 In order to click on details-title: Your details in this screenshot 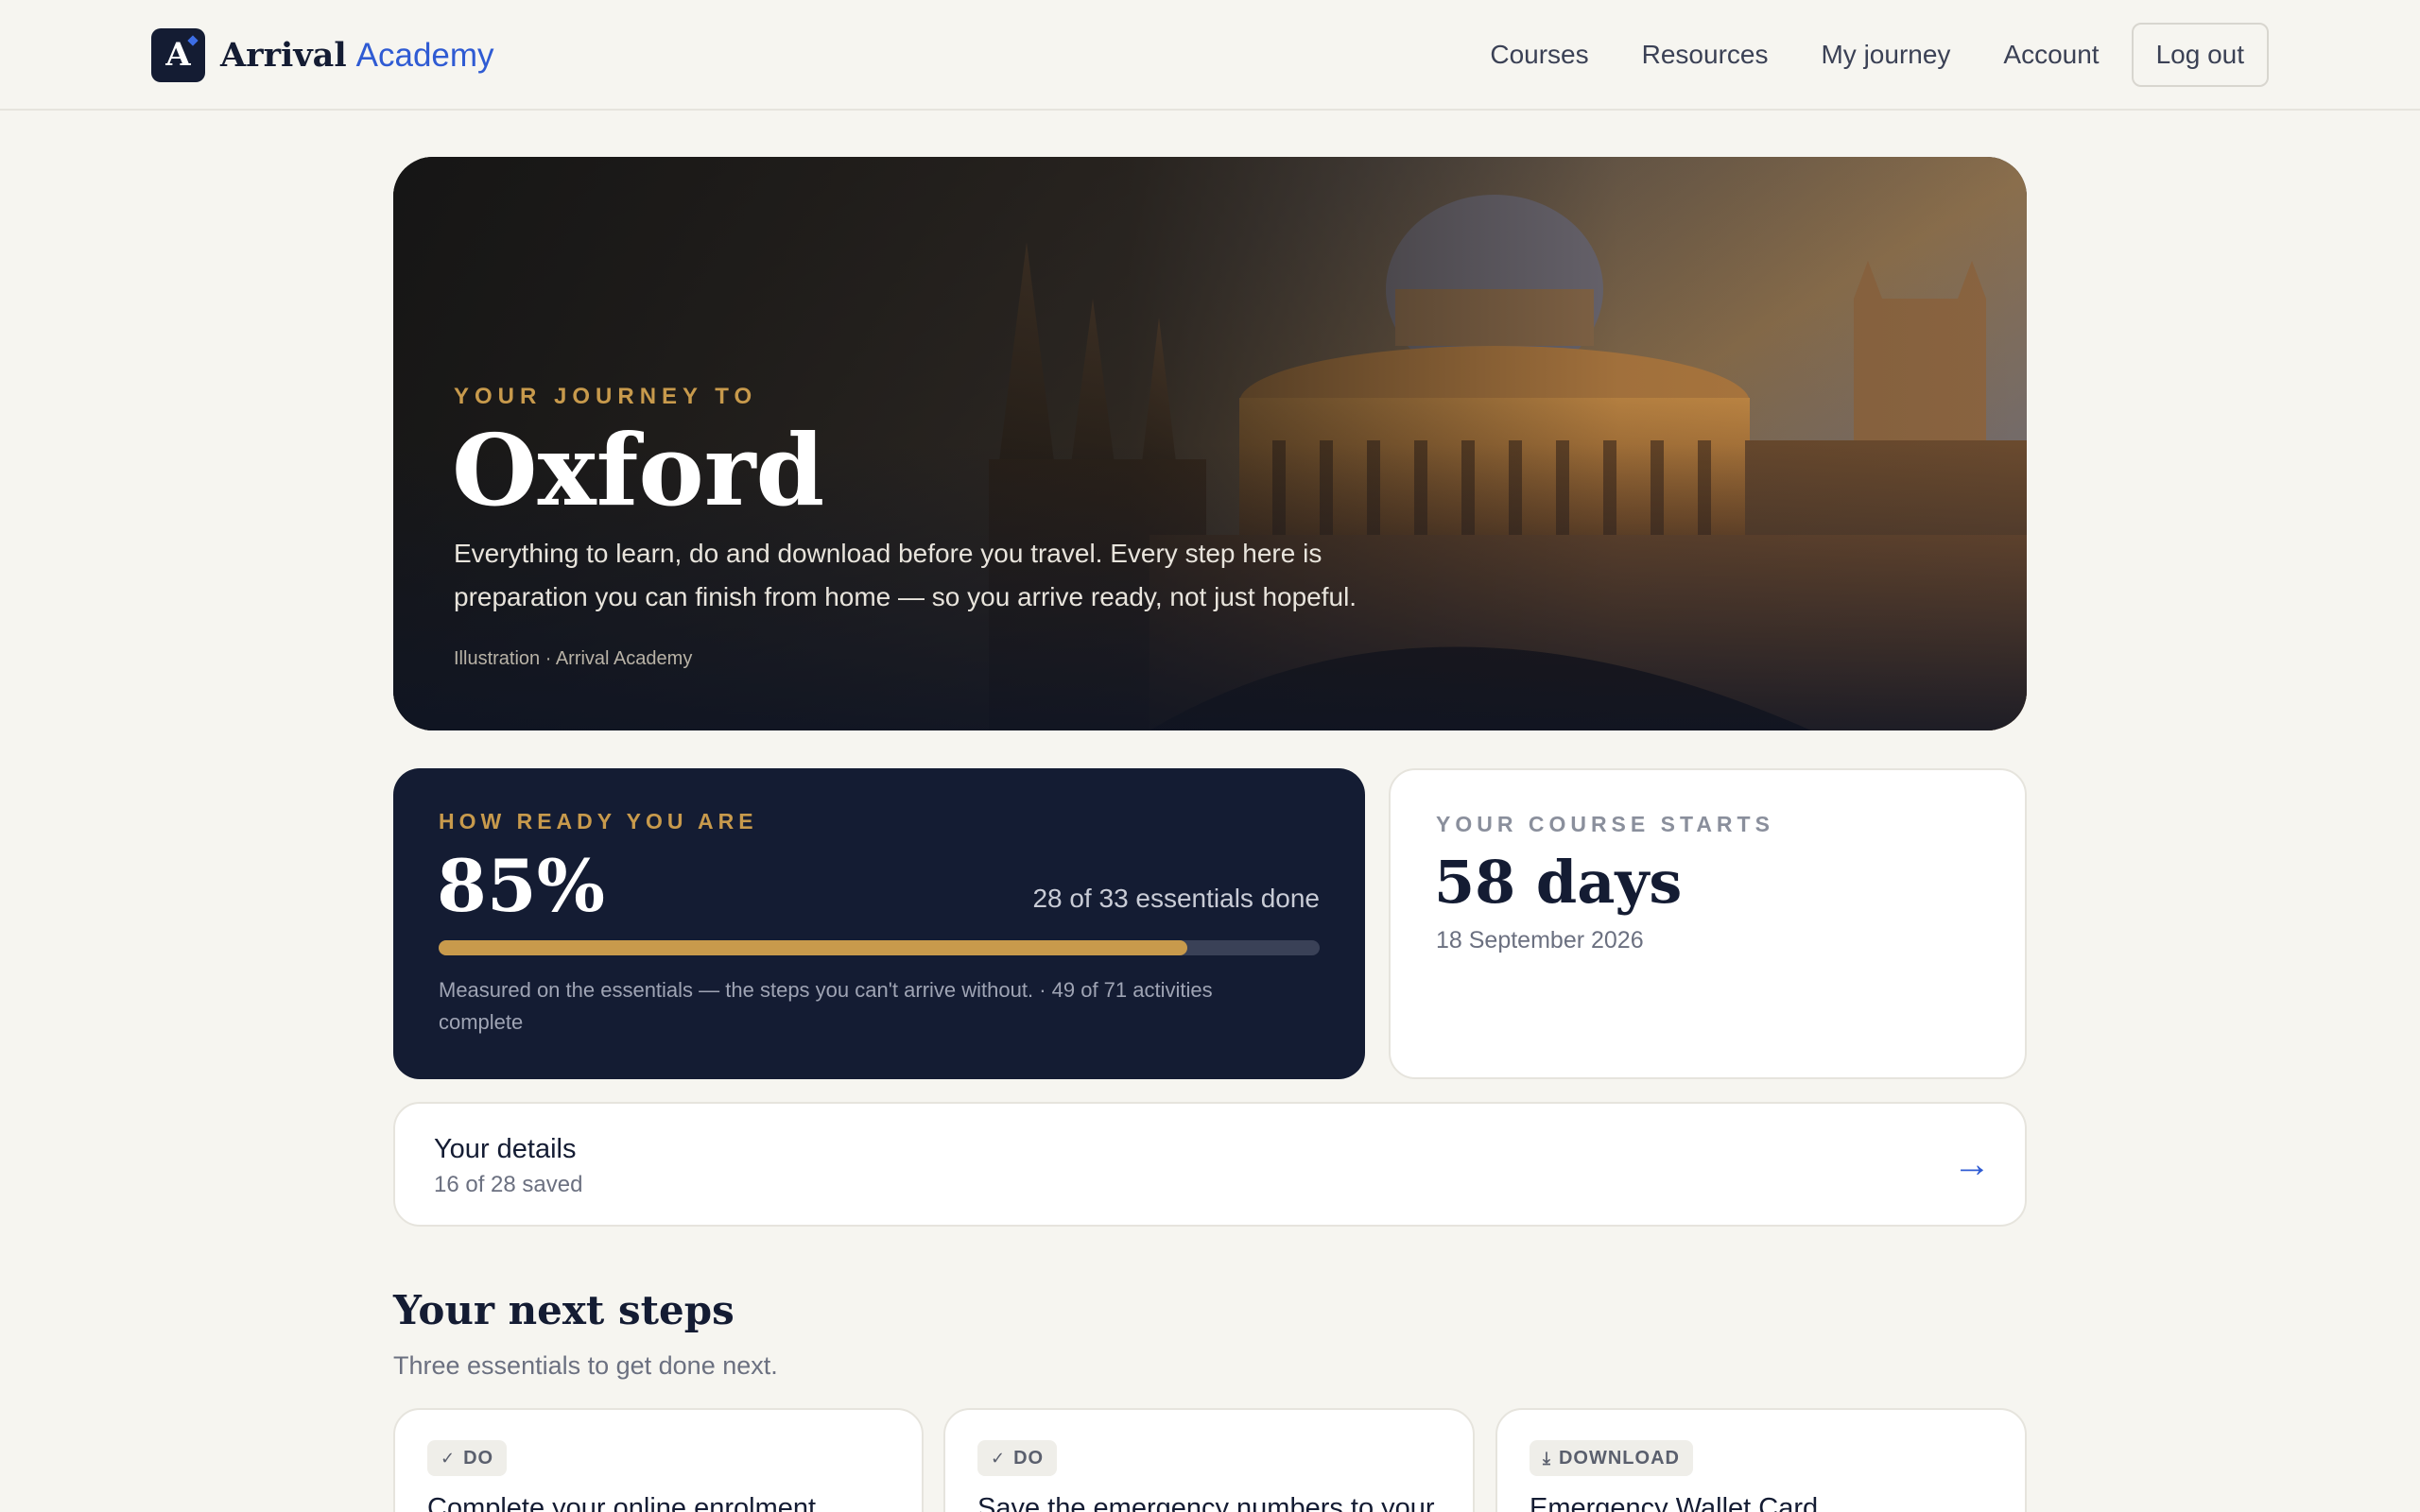, I will do `click(505, 1149)`.